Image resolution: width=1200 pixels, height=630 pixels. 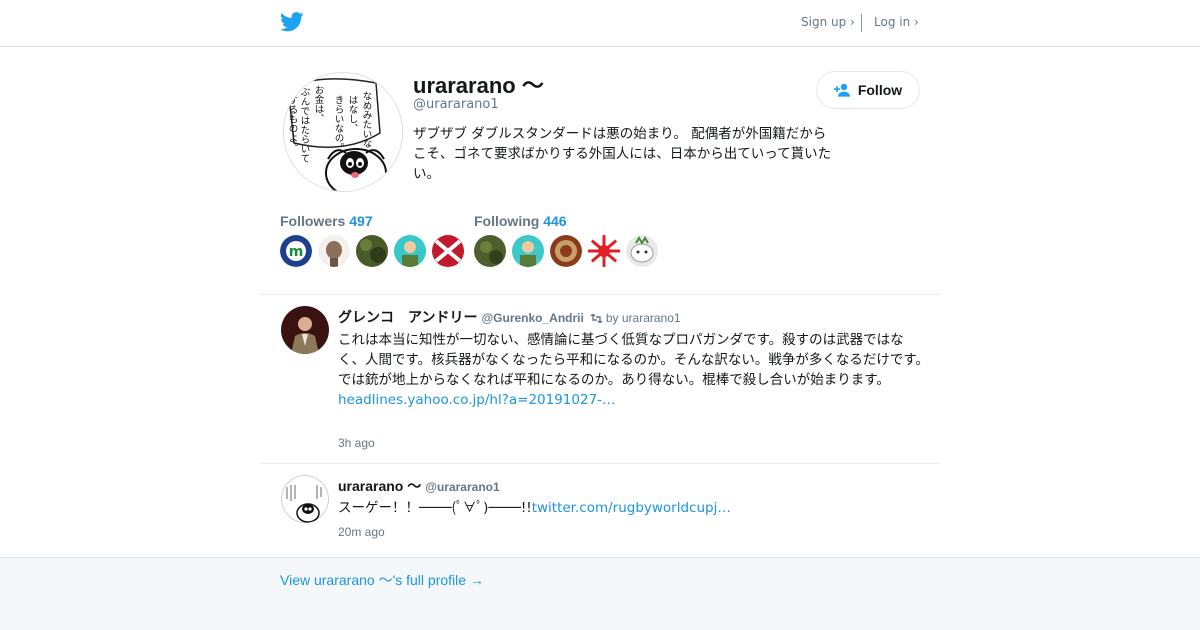 I want to click on footer: View urararano 〜's full profile →, so click(x=600, y=593).